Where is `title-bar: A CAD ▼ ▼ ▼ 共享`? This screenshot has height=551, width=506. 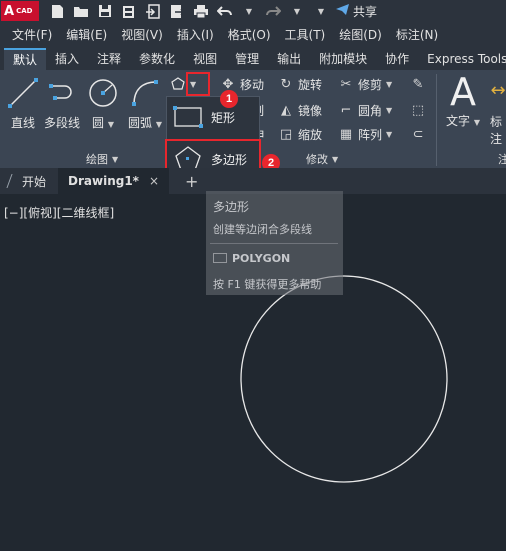 title-bar: A CAD ▼ ▼ ▼ 共享 is located at coordinates (253, 11).